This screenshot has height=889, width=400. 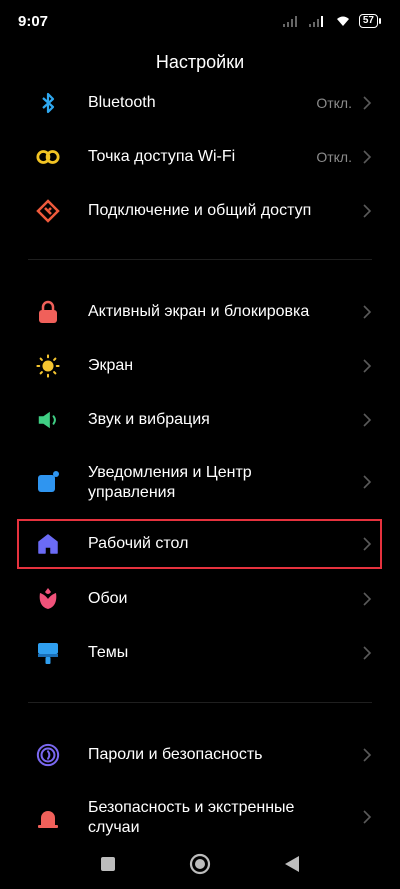 I want to click on settings-item-label-line2: управления, so click(x=132, y=492).